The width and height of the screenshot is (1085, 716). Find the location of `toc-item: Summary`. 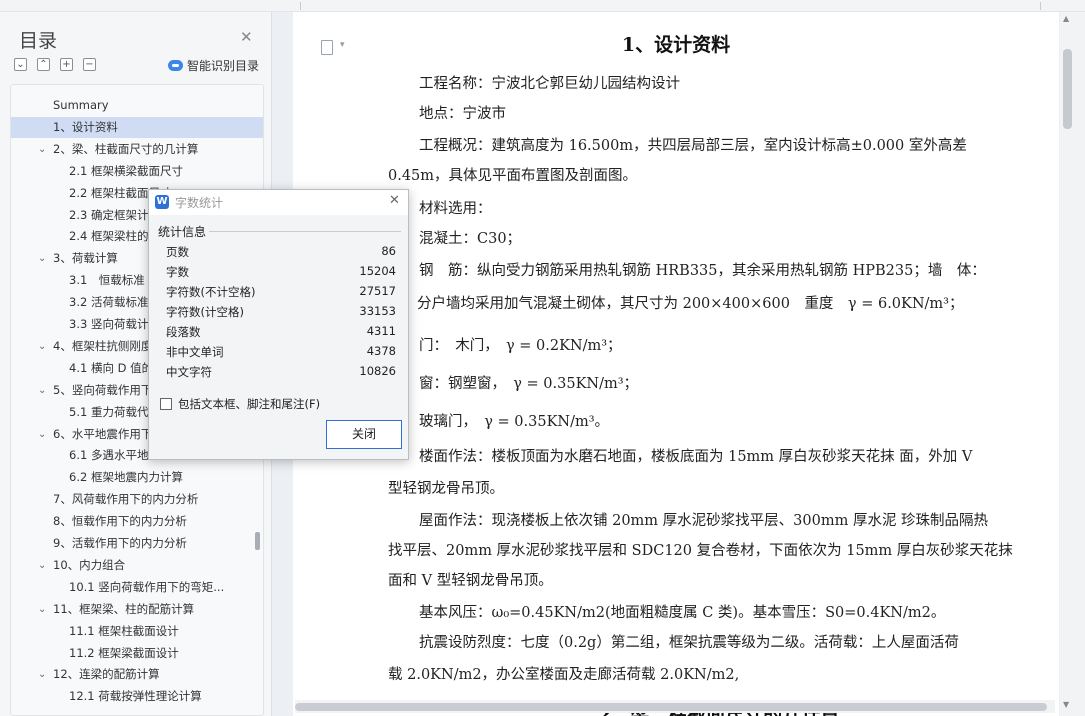

toc-item: Summary is located at coordinates (137, 105).